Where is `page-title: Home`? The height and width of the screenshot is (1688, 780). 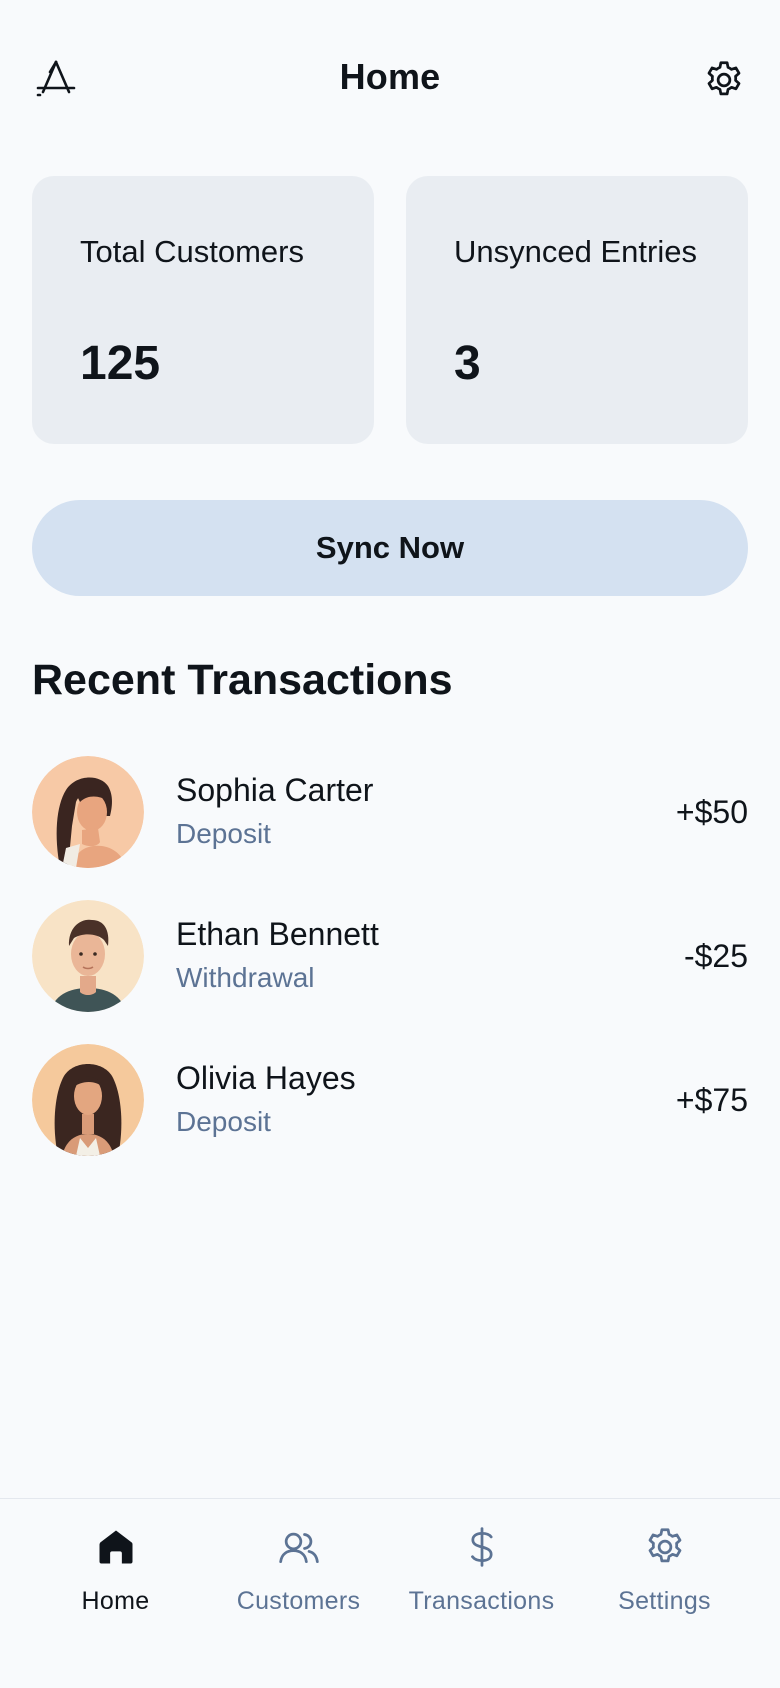
page-title: Home is located at coordinates (390, 76).